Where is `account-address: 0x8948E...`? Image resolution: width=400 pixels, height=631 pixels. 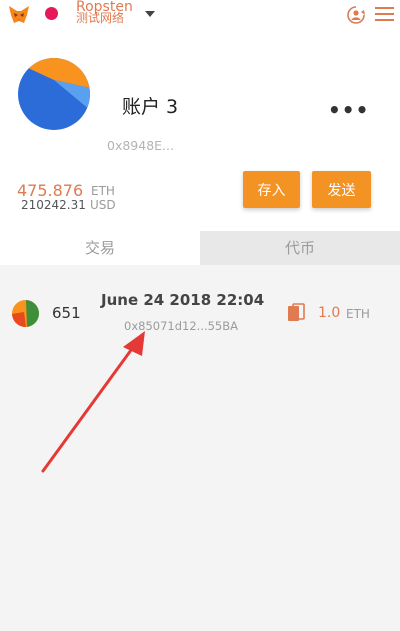
account-address: 0x8948E... is located at coordinates (140, 145).